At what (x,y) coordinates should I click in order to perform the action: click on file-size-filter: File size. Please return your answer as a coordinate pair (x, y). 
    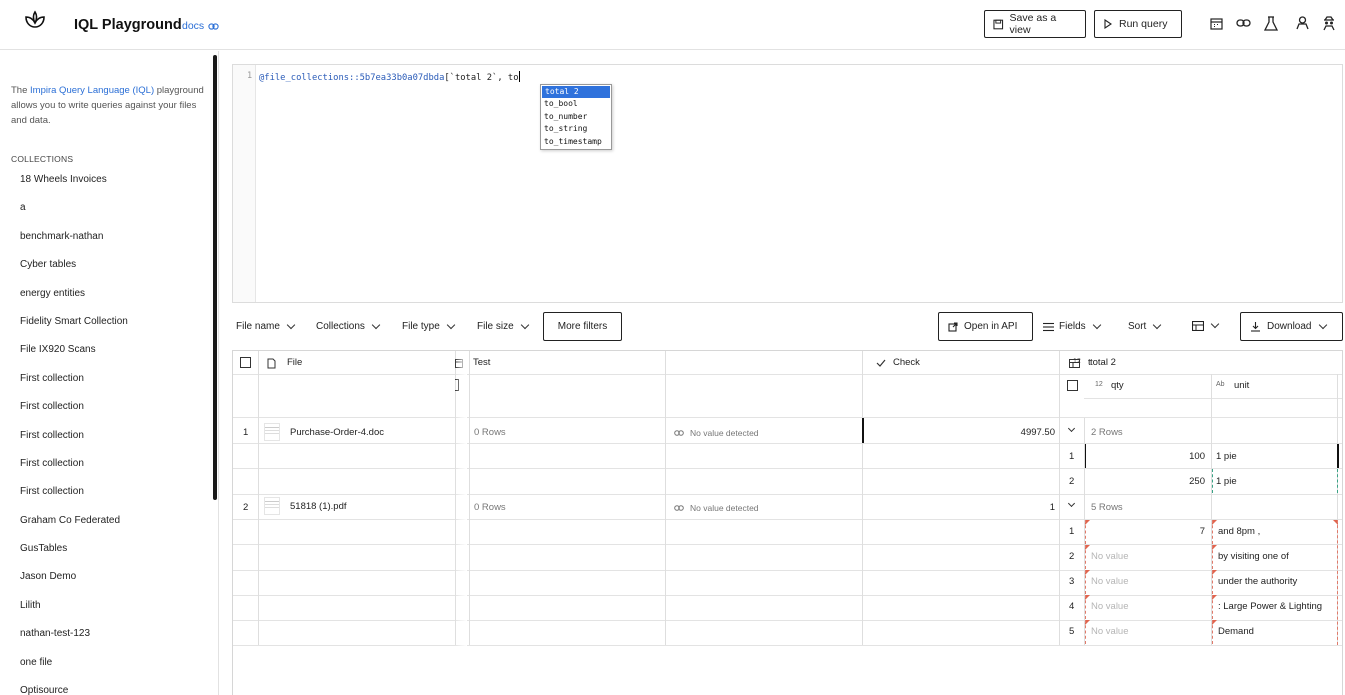
    Looking at the image, I should click on (503, 326).